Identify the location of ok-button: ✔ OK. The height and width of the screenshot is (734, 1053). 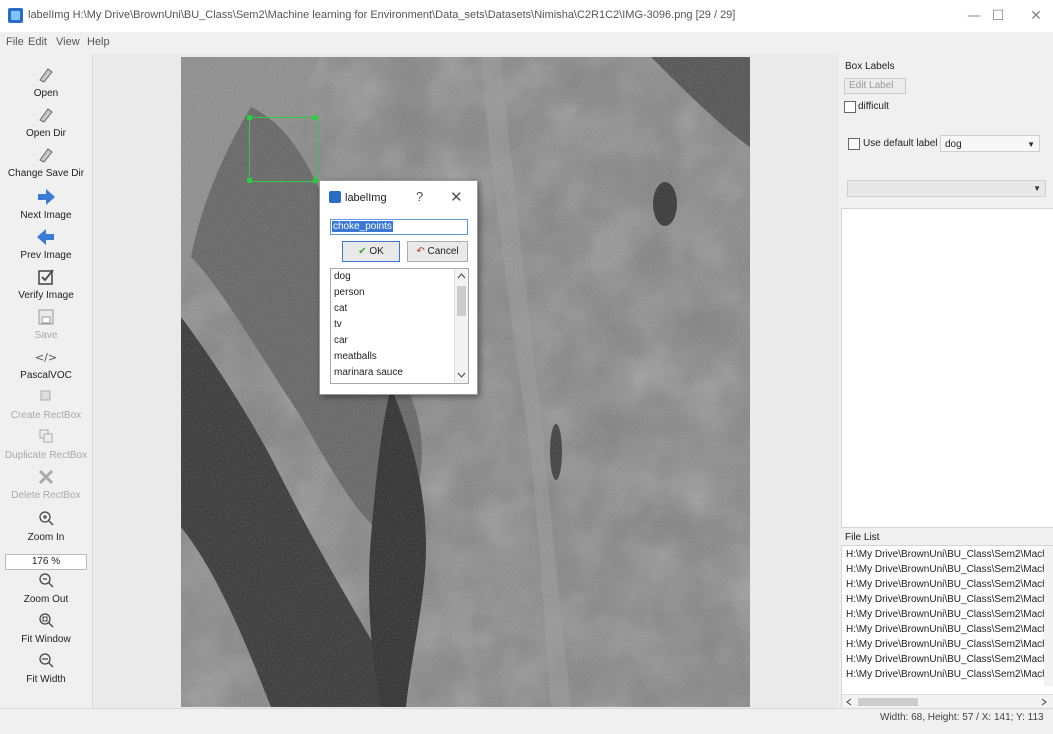
(371, 251).